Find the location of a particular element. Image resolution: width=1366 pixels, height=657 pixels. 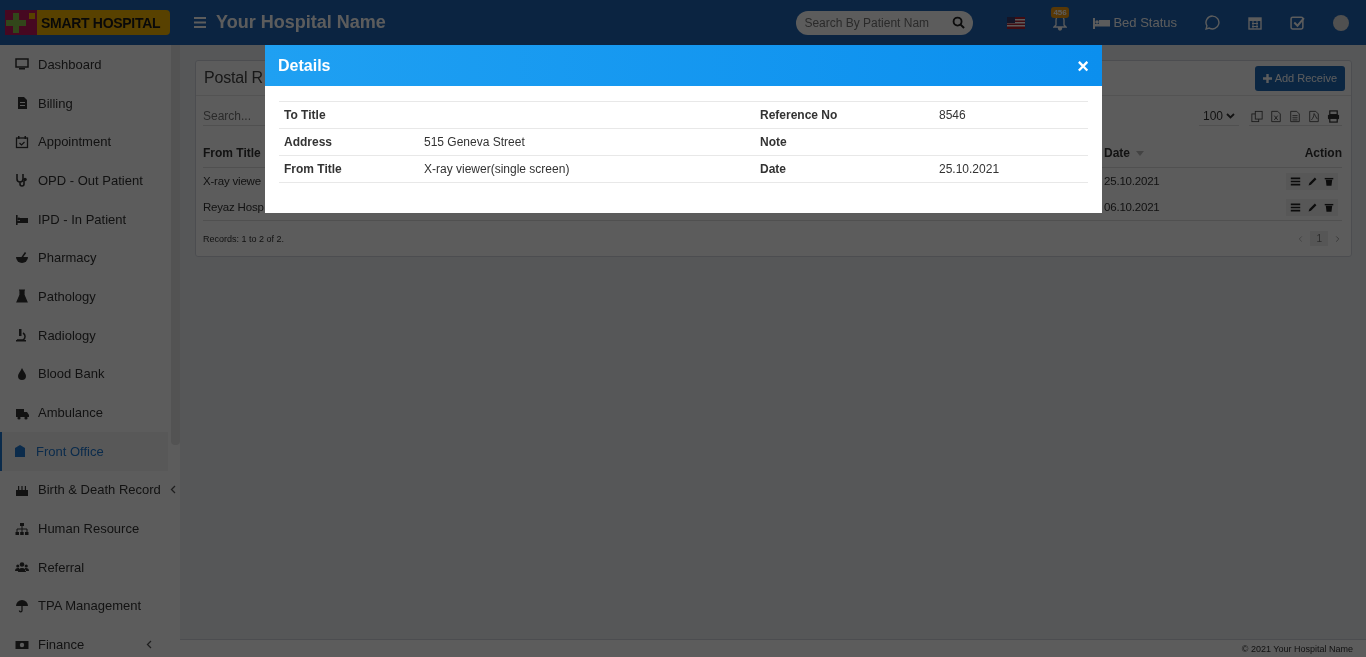

page-size-select: 100 is located at coordinates (1218, 116).